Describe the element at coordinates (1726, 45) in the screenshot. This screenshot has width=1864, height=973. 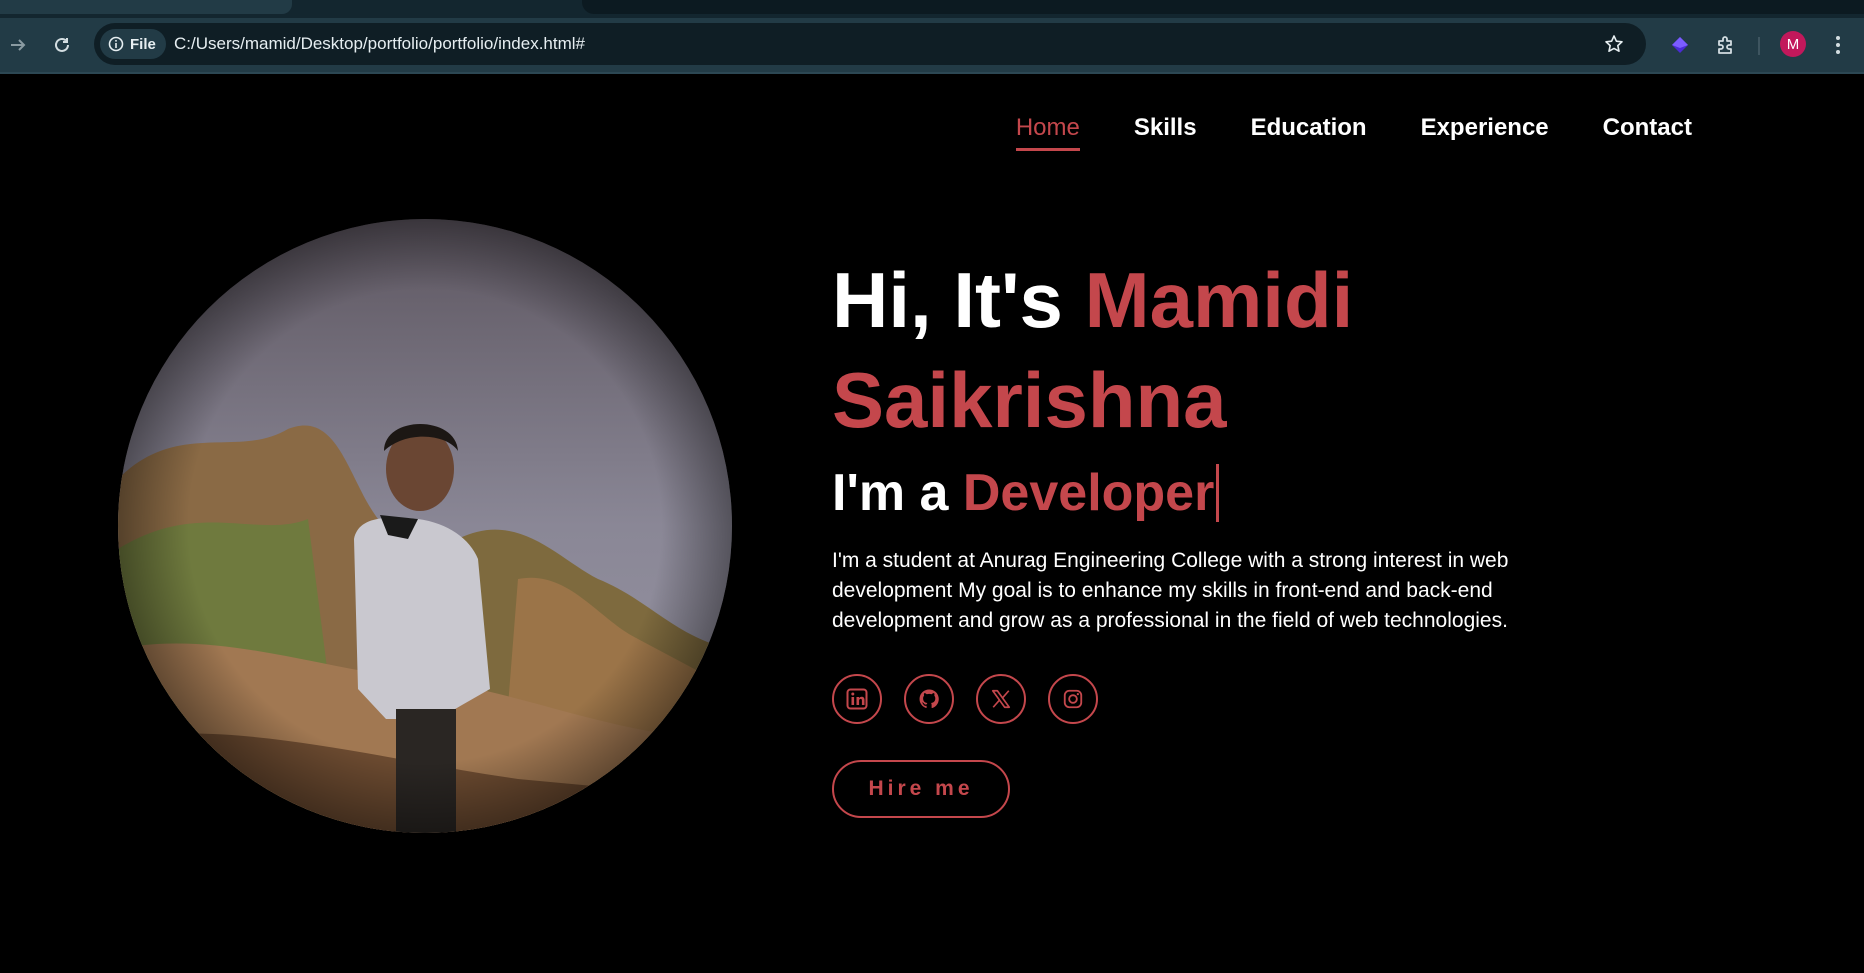
I see `extensions-puzzle-icon` at that location.